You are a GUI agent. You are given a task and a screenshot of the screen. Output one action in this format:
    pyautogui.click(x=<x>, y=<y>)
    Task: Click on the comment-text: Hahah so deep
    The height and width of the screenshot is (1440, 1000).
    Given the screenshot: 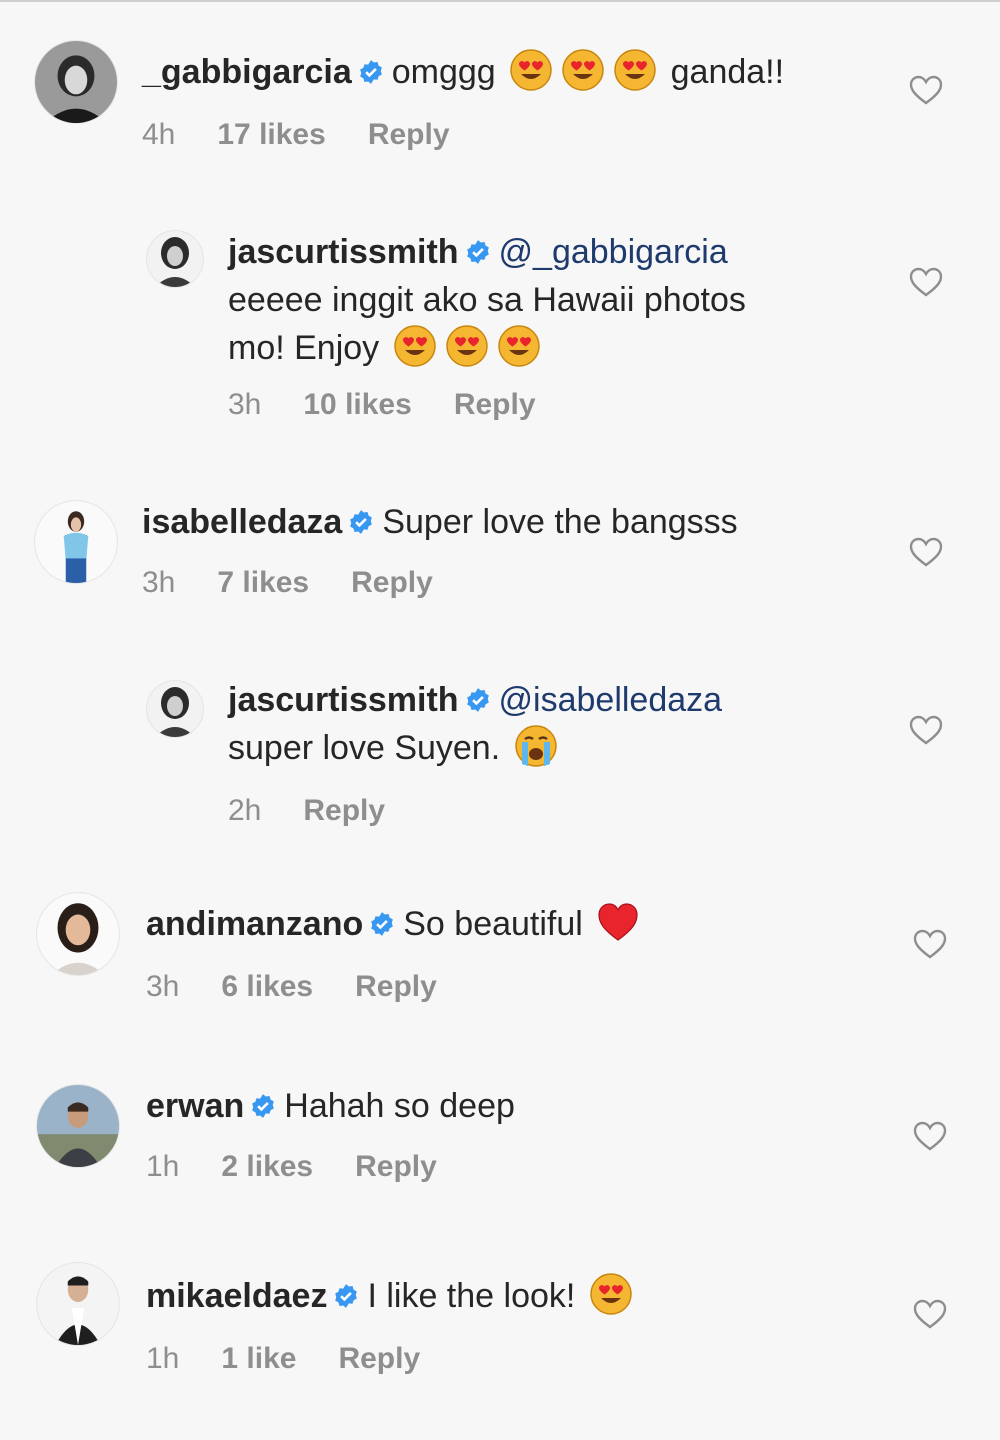 What is the action you would take?
    pyautogui.click(x=399, y=1106)
    